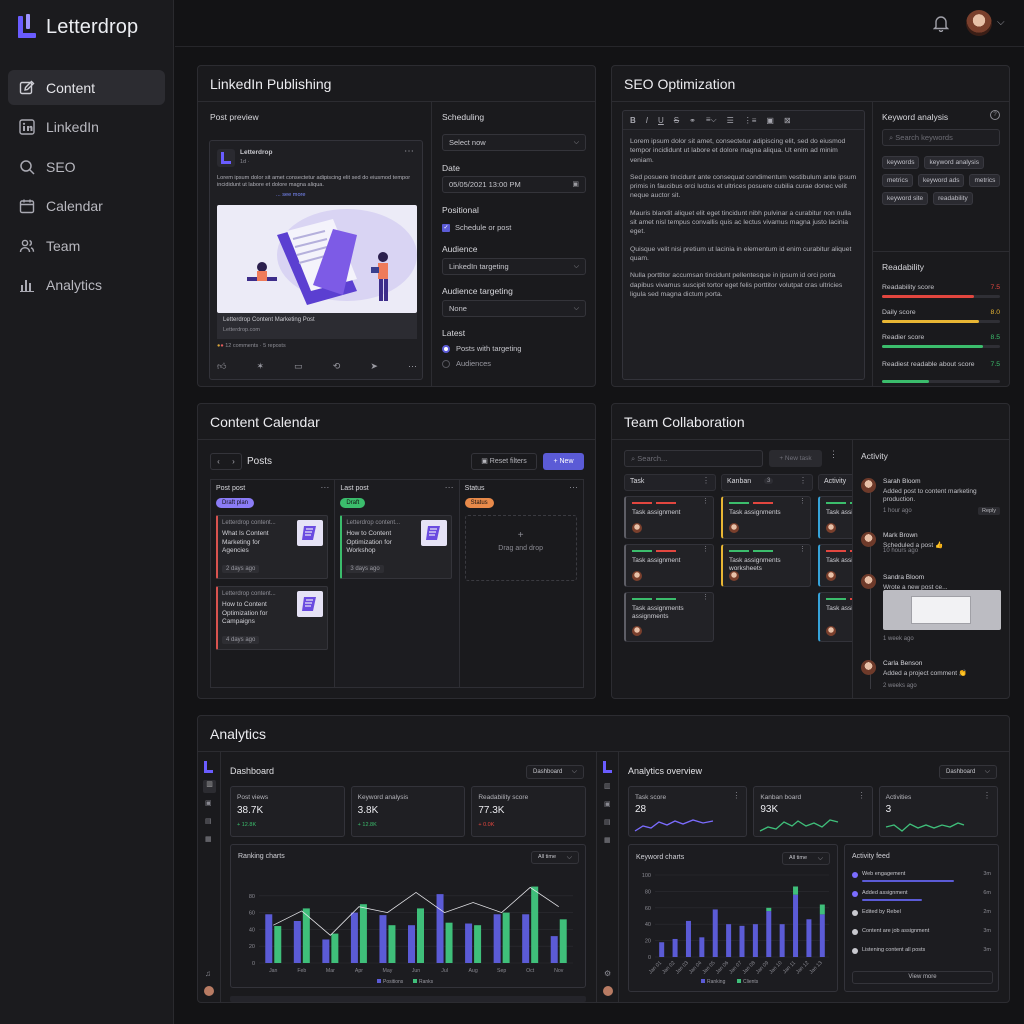 The width and height of the screenshot is (1024, 1024). Describe the element at coordinates (408, 811) in the screenshot. I see `stat-card: Keyword analysis 3.8K + 12.8K` at that location.